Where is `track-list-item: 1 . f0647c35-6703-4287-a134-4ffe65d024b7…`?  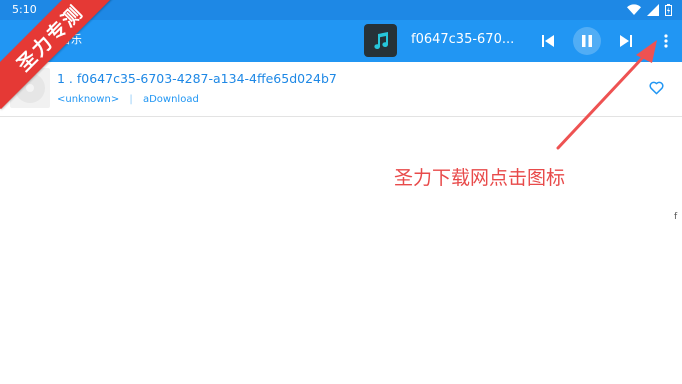 track-list-item: 1 . f0647c35-6703-4287-a134-4ffe65d024b7… is located at coordinates (341, 89).